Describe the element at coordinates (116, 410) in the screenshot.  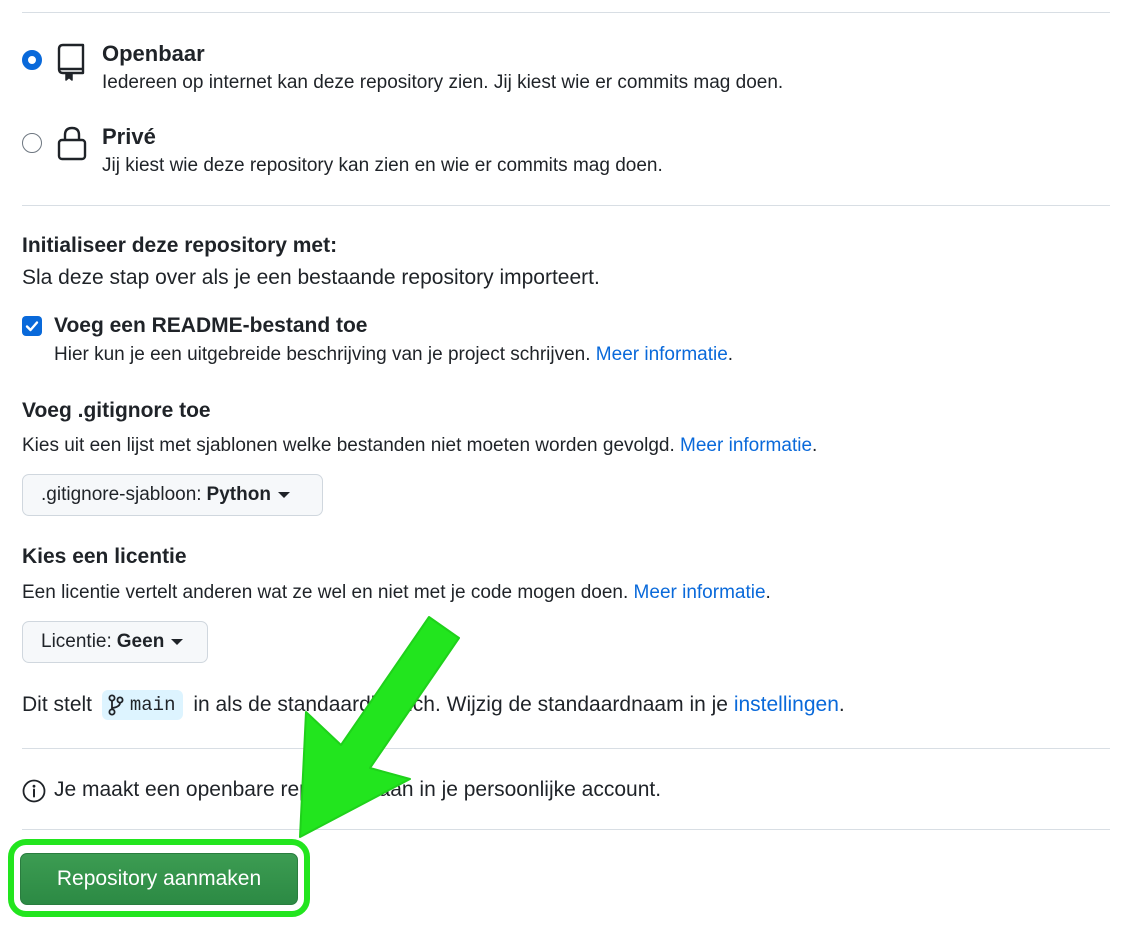
I see `gitignore-heading: Voeg .gitignore toe` at that location.